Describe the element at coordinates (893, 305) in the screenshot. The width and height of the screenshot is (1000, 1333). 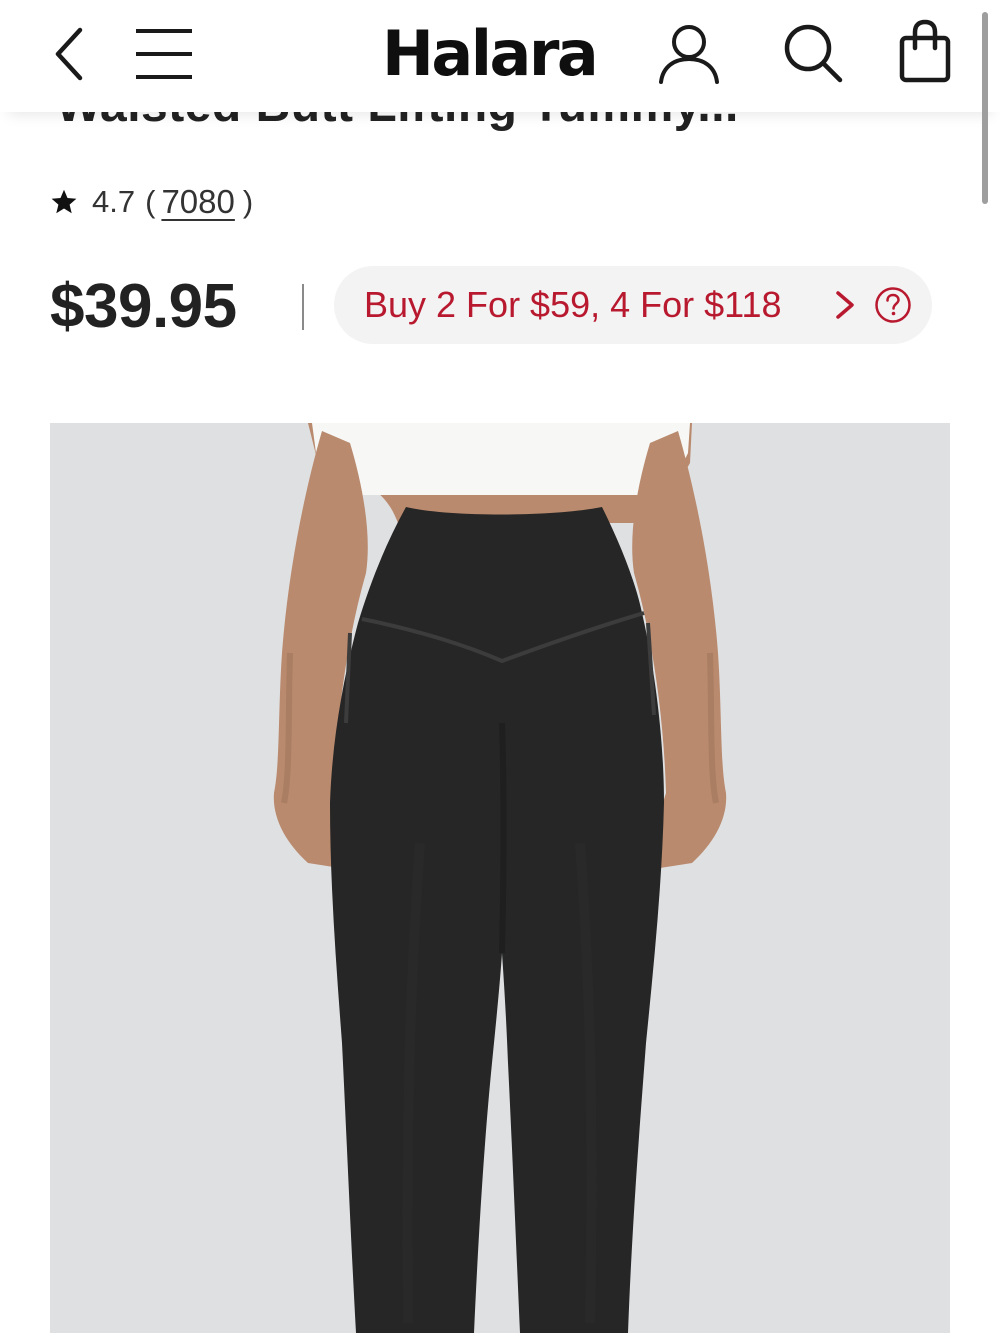
I see `question-circle-icon` at that location.